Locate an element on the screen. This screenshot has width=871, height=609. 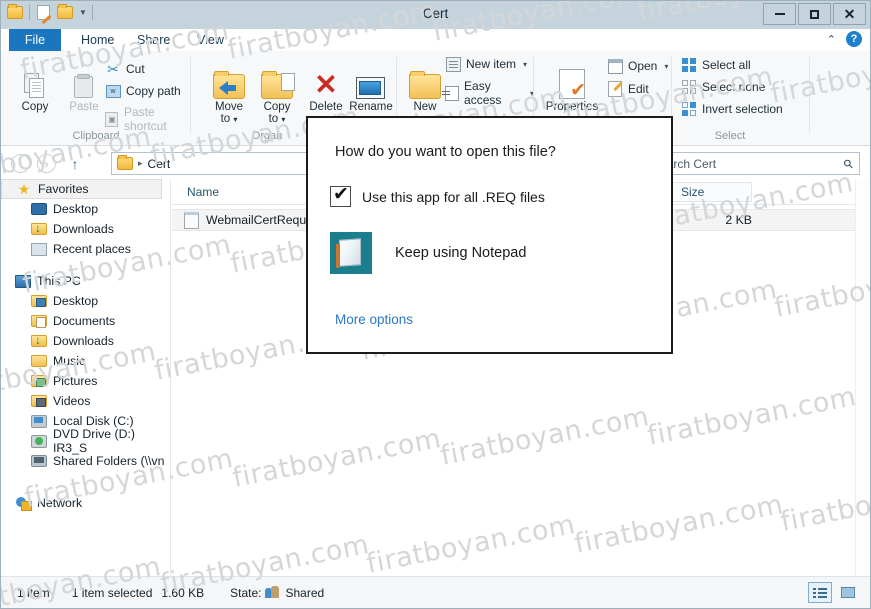
paste-label: Paste is located at coordinates (84, 107).